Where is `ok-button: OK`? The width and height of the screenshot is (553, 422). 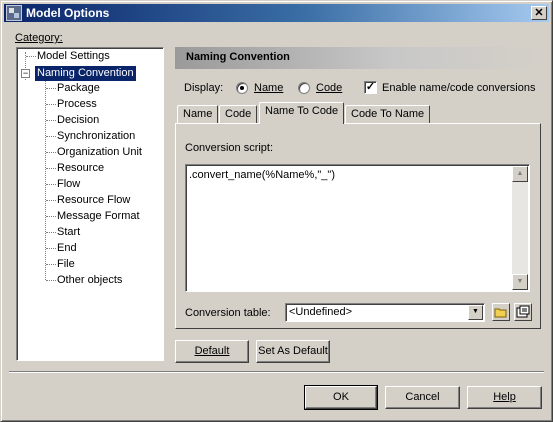
ok-button: OK is located at coordinates (341, 397).